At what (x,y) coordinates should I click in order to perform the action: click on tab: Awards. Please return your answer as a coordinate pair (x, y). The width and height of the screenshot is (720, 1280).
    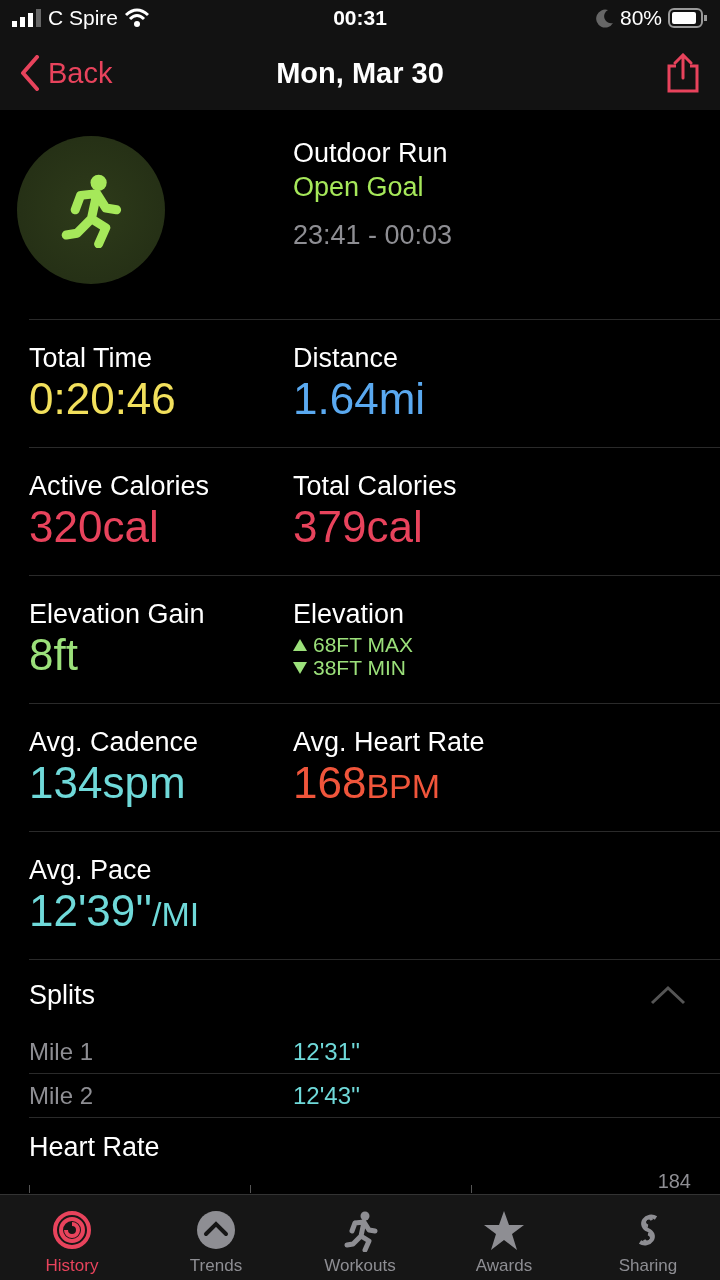
    Looking at the image, I should click on (504, 1237).